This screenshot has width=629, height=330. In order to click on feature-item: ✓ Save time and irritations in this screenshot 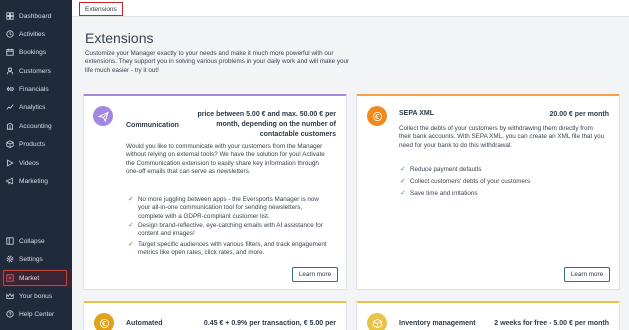, I will do `click(439, 194)`.